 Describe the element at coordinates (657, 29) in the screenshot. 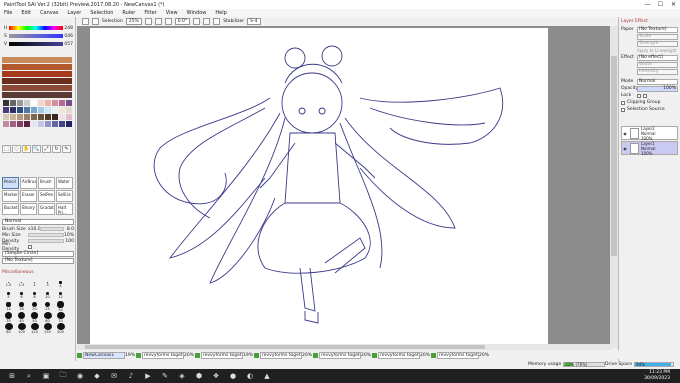

I see `paper-select: [No Texture]` at that location.